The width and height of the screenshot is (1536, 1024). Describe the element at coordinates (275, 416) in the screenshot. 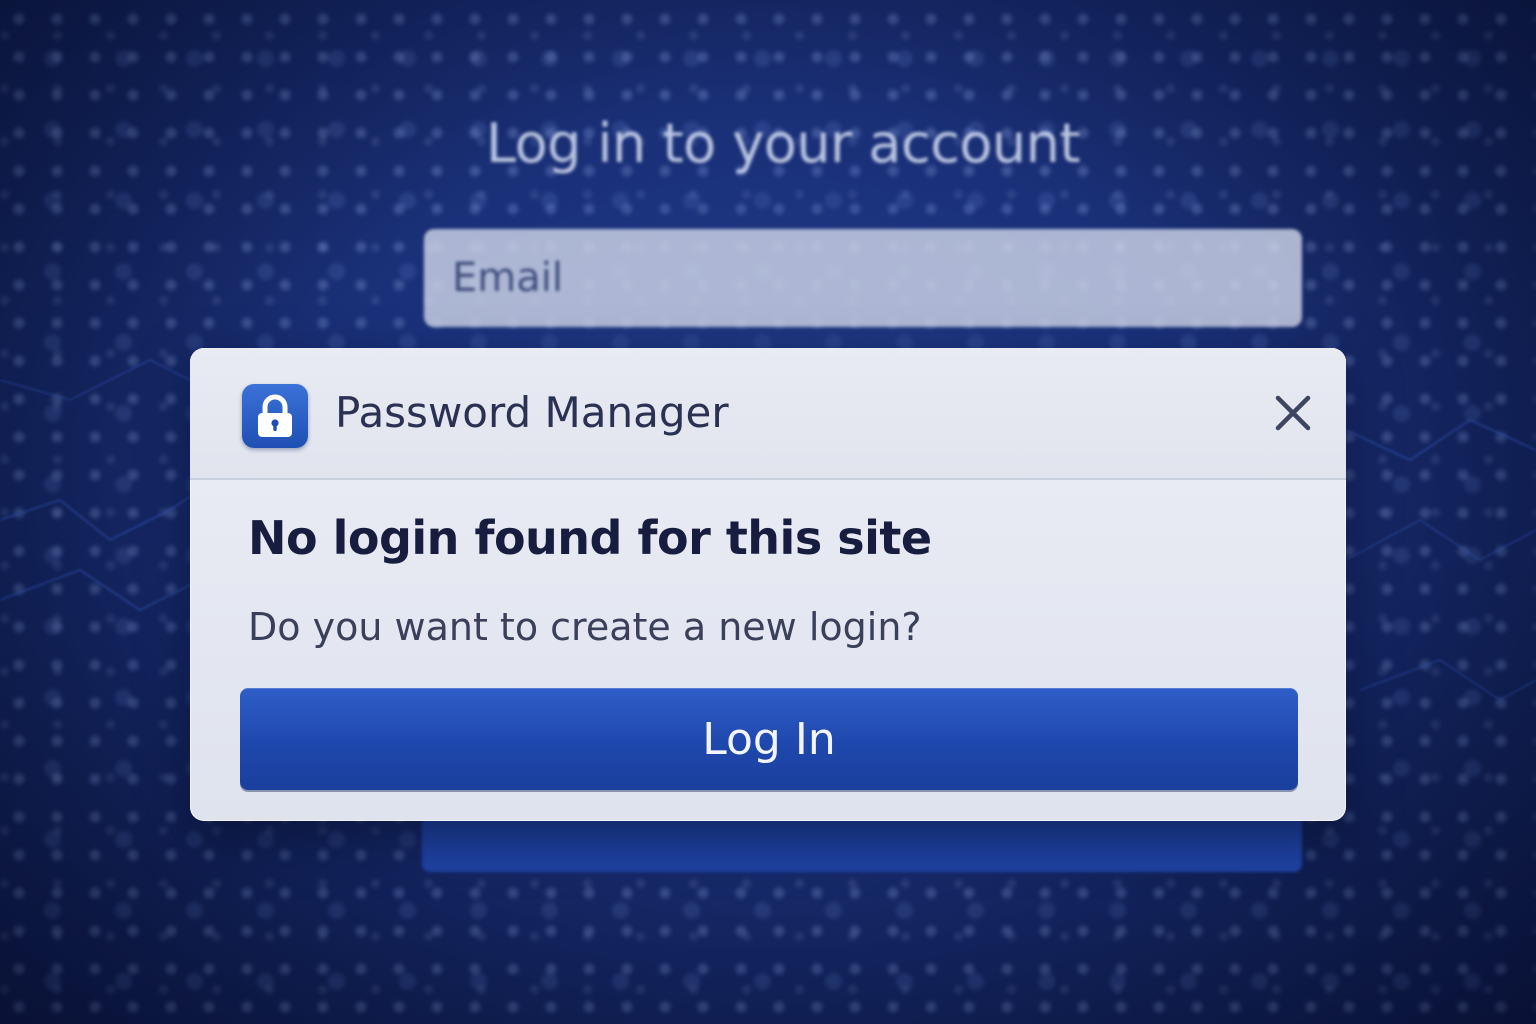

I see `lock-icon` at that location.